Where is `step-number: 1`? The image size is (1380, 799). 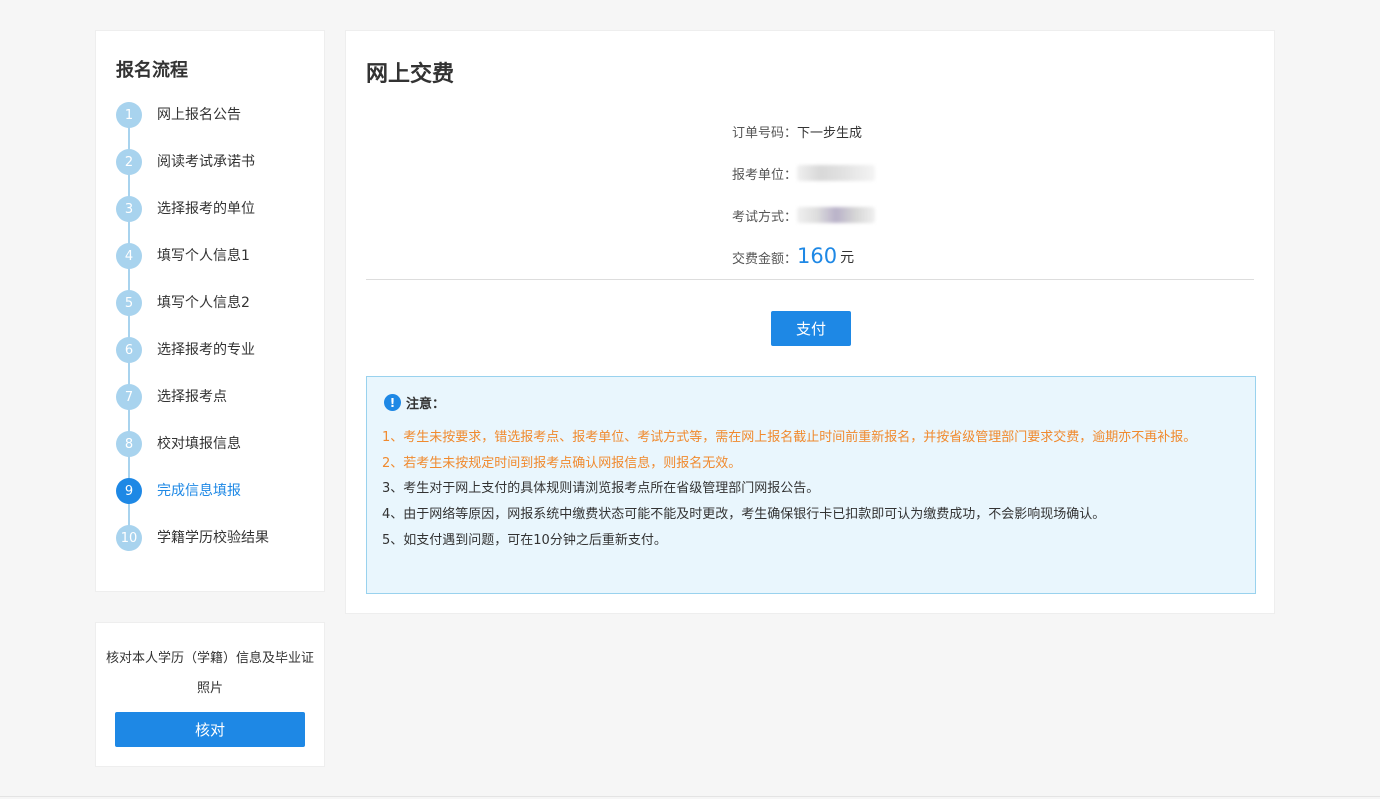 step-number: 1 is located at coordinates (129, 115).